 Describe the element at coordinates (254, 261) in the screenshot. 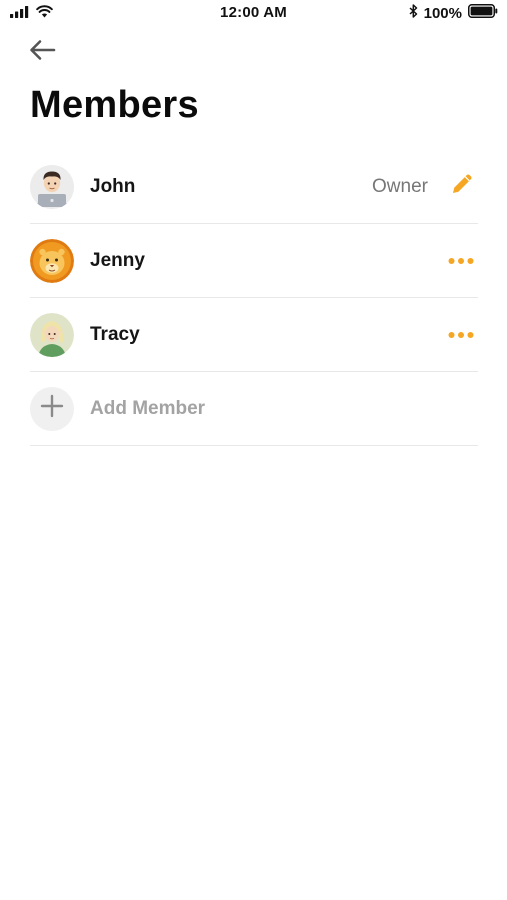

I see `member-row-jenny: Jenny` at that location.